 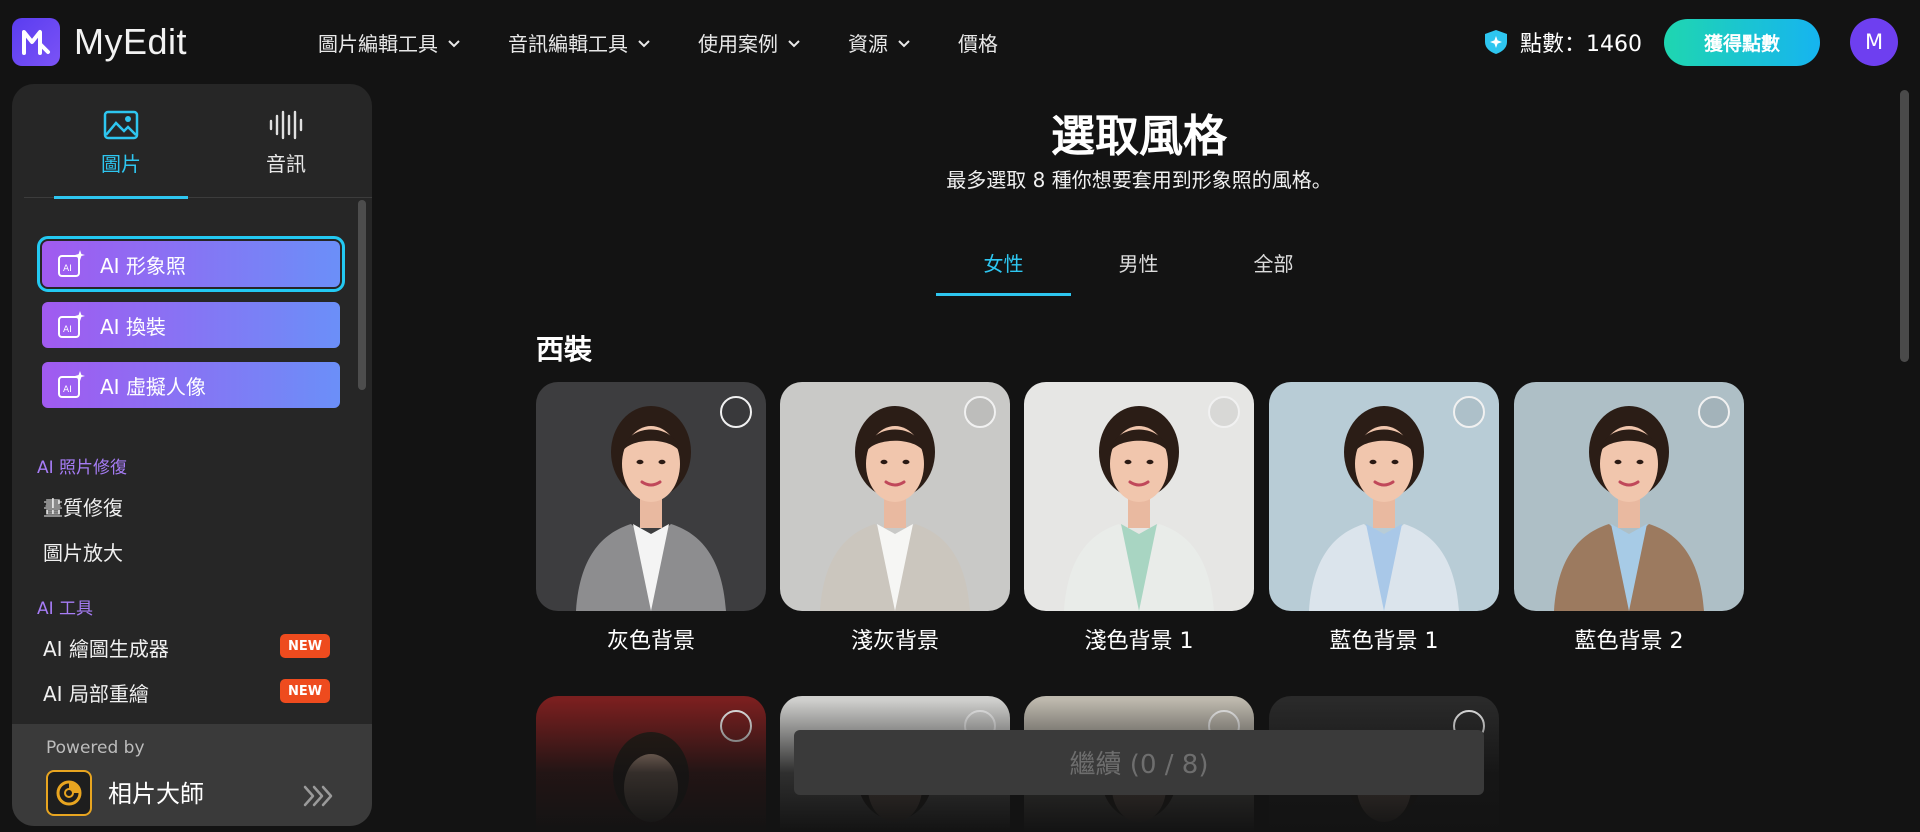 I want to click on get-points-button: 獲得點數, so click(x=1742, y=42).